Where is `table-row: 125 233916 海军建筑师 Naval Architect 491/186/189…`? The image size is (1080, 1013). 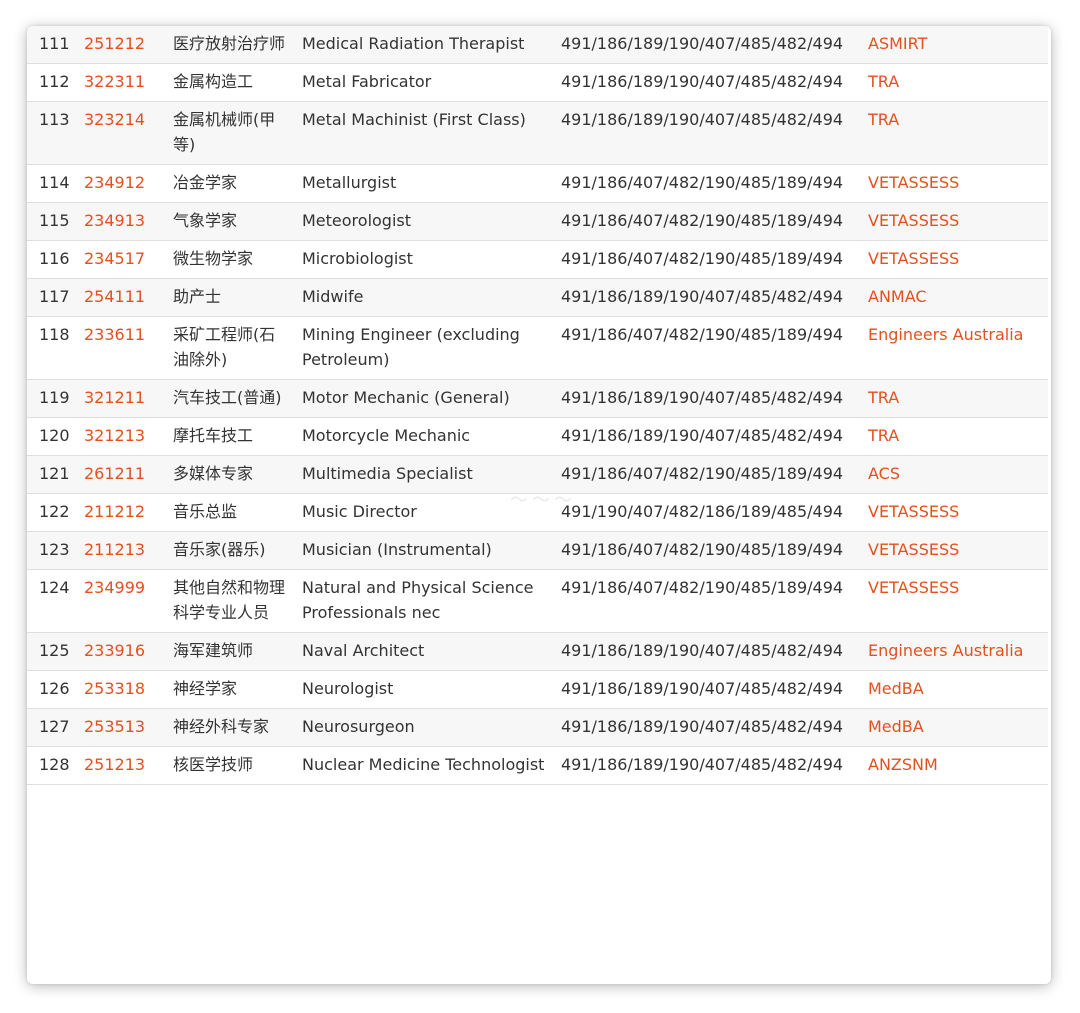 table-row: 125 233916 海军建筑师 Naval Architect 491/186/189… is located at coordinates (537, 651).